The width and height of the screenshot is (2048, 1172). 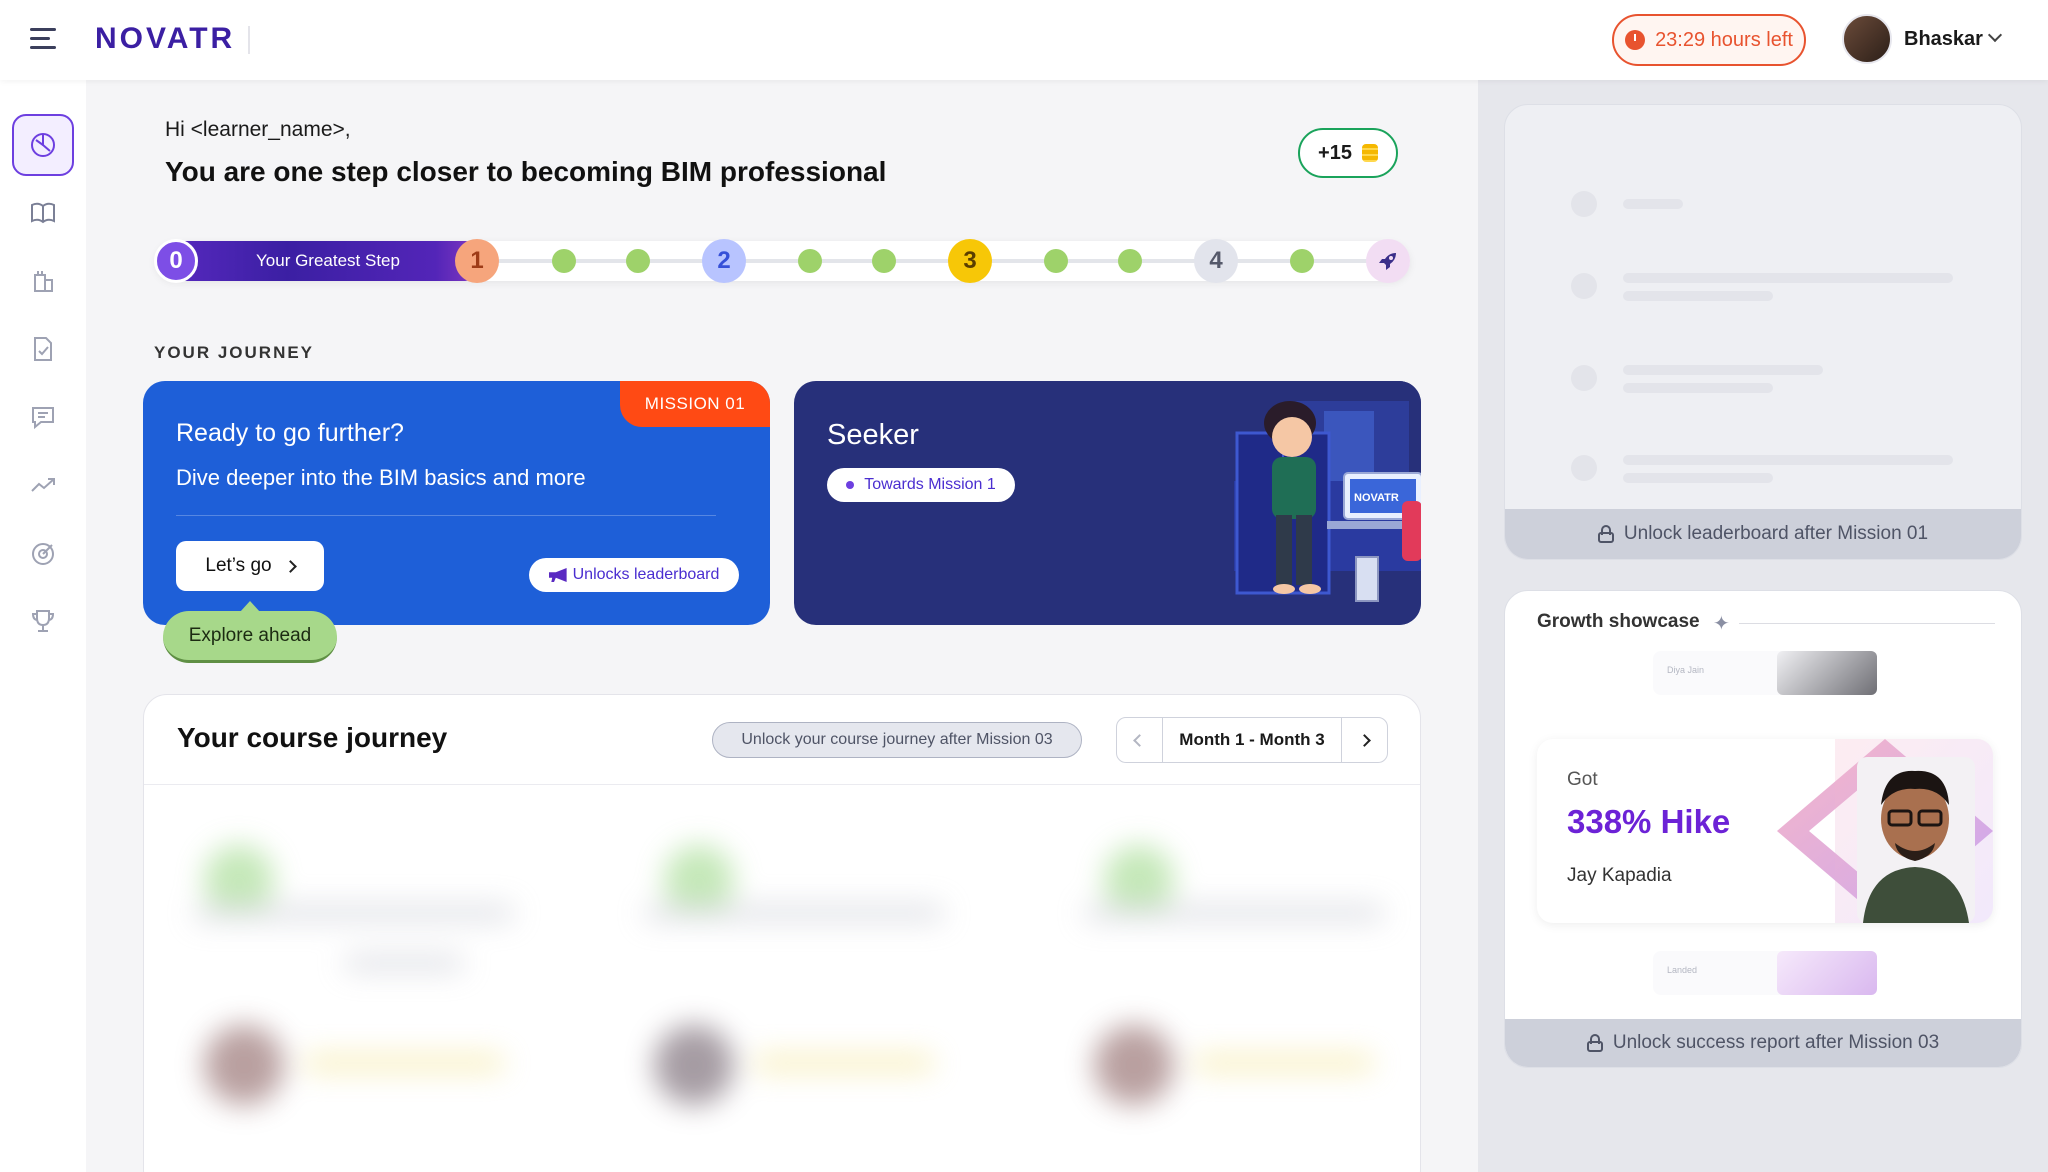 I want to click on milestone-3: 3, so click(x=970, y=261).